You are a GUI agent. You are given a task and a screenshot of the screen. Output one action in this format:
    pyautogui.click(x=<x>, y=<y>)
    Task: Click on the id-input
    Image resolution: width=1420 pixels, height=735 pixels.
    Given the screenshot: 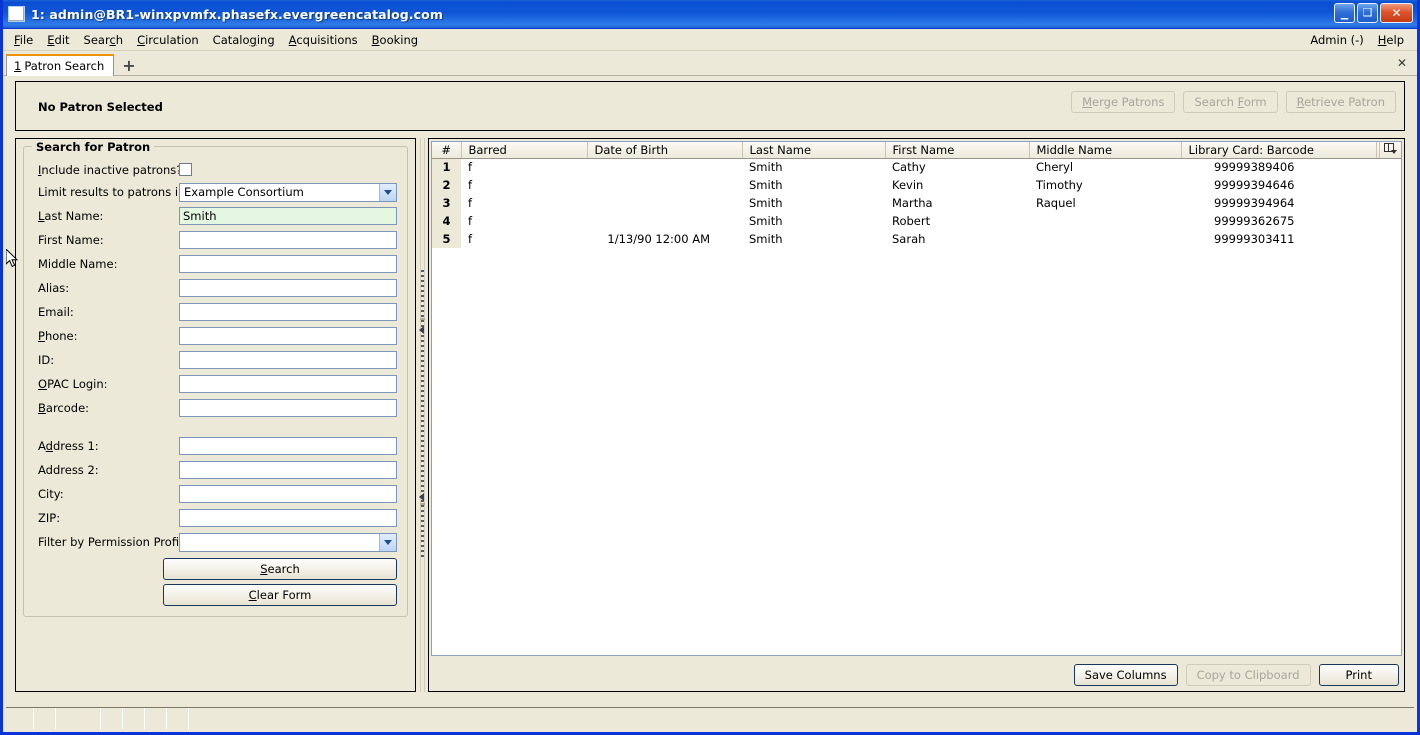 What is the action you would take?
    pyautogui.click(x=288, y=360)
    